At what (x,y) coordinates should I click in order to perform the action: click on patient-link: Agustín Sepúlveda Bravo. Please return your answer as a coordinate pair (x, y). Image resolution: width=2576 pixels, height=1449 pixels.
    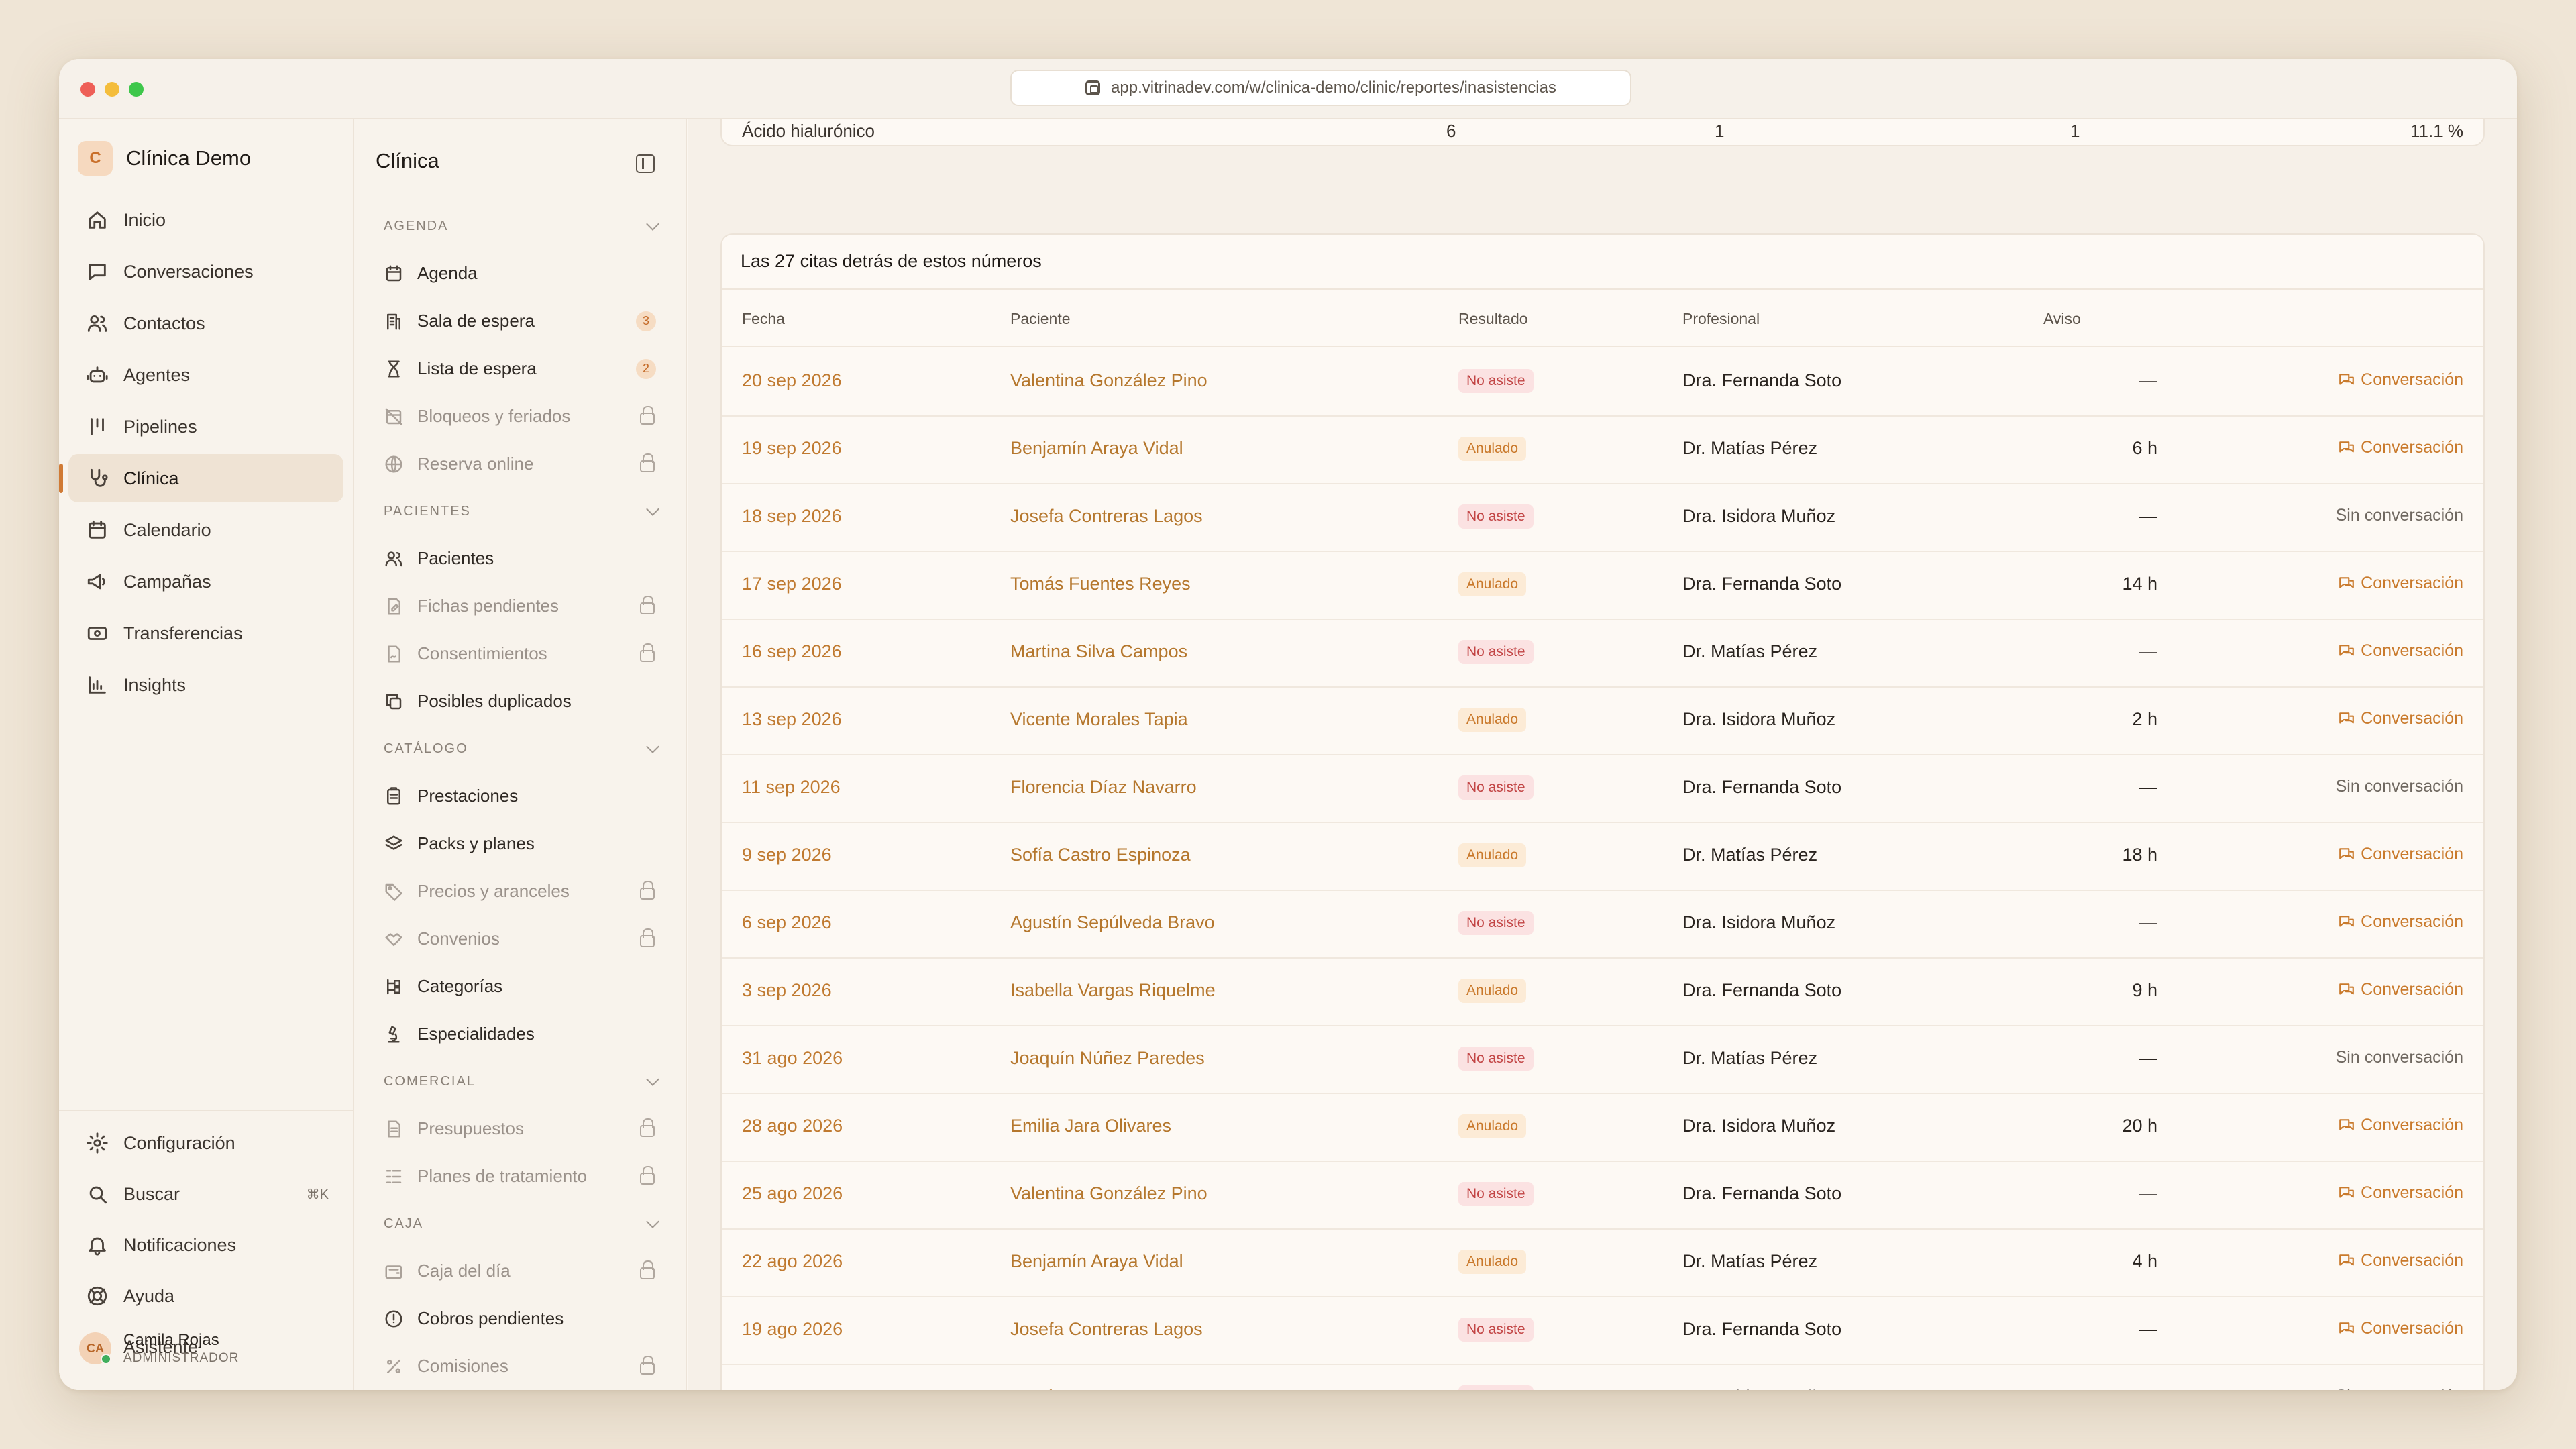
    Looking at the image, I should click on (1112, 922).